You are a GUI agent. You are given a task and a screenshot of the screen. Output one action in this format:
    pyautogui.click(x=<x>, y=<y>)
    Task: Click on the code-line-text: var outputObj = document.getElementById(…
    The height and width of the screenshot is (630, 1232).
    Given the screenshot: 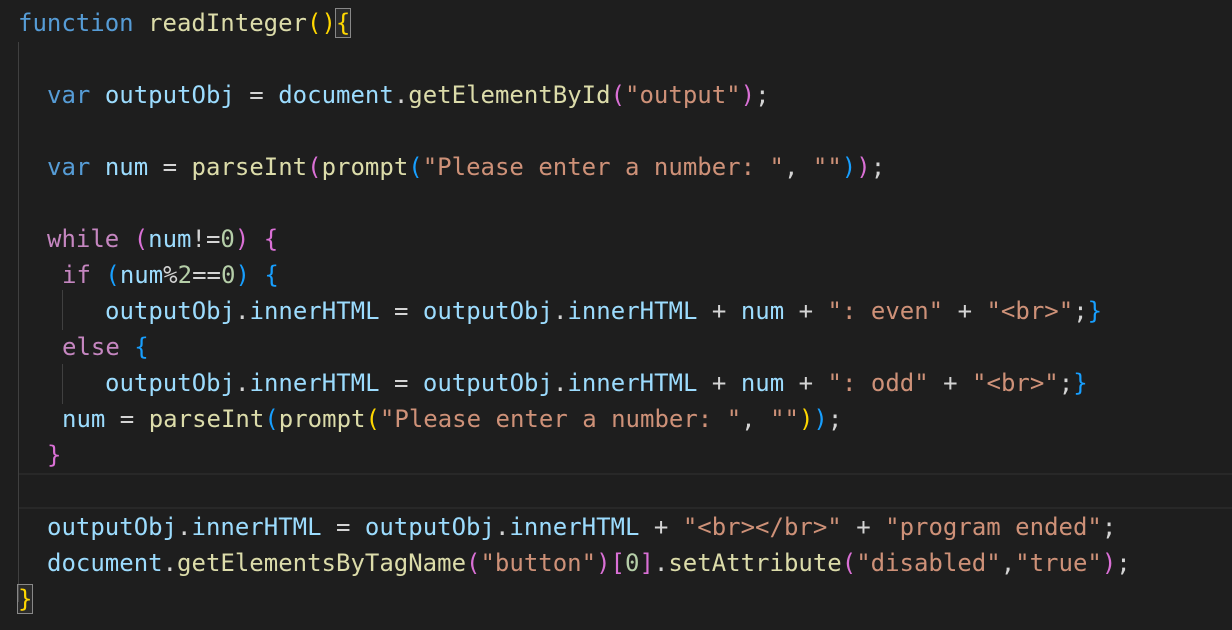 What is the action you would take?
    pyautogui.click(x=408, y=95)
    